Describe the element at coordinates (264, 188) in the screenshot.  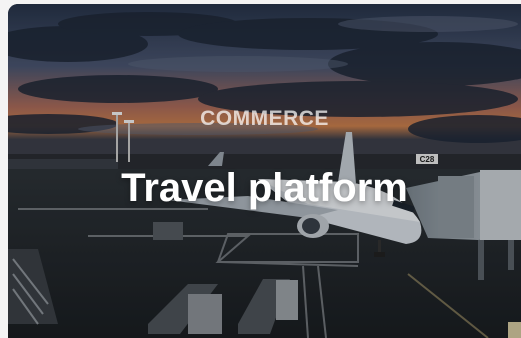
I see `card-title: Travel platform` at that location.